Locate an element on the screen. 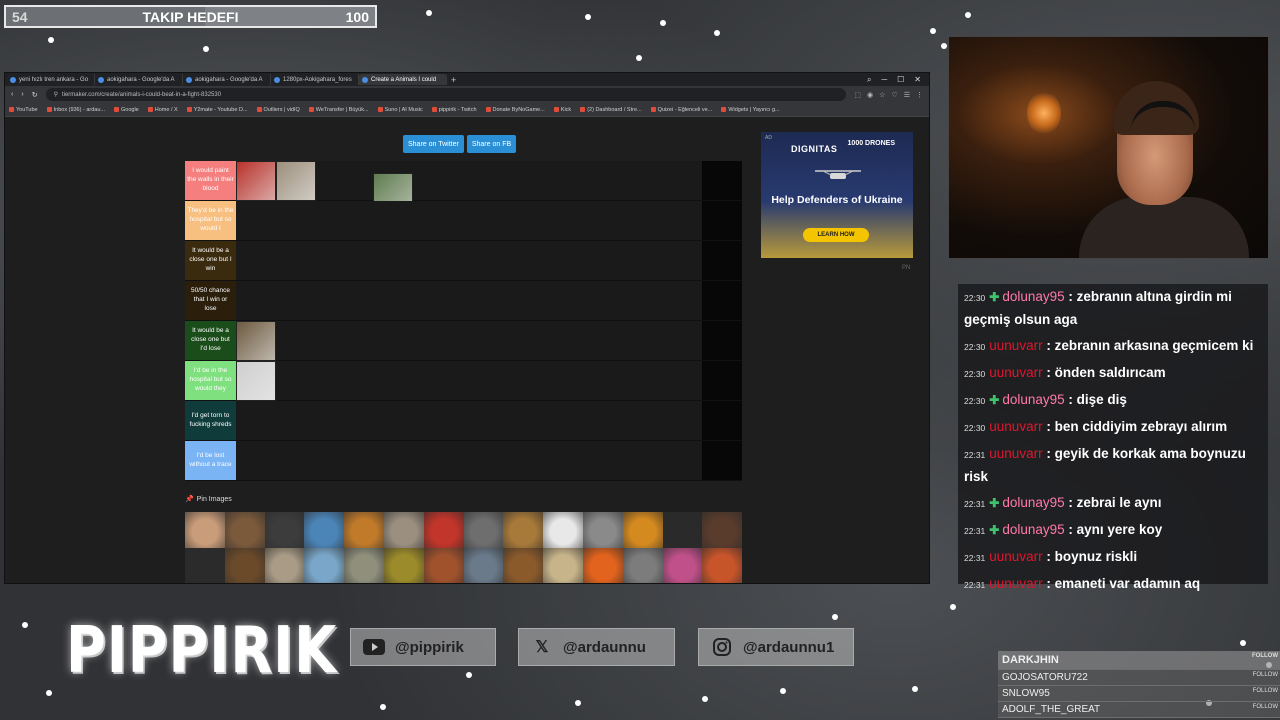  new-tab-button: + is located at coordinates (453, 80).